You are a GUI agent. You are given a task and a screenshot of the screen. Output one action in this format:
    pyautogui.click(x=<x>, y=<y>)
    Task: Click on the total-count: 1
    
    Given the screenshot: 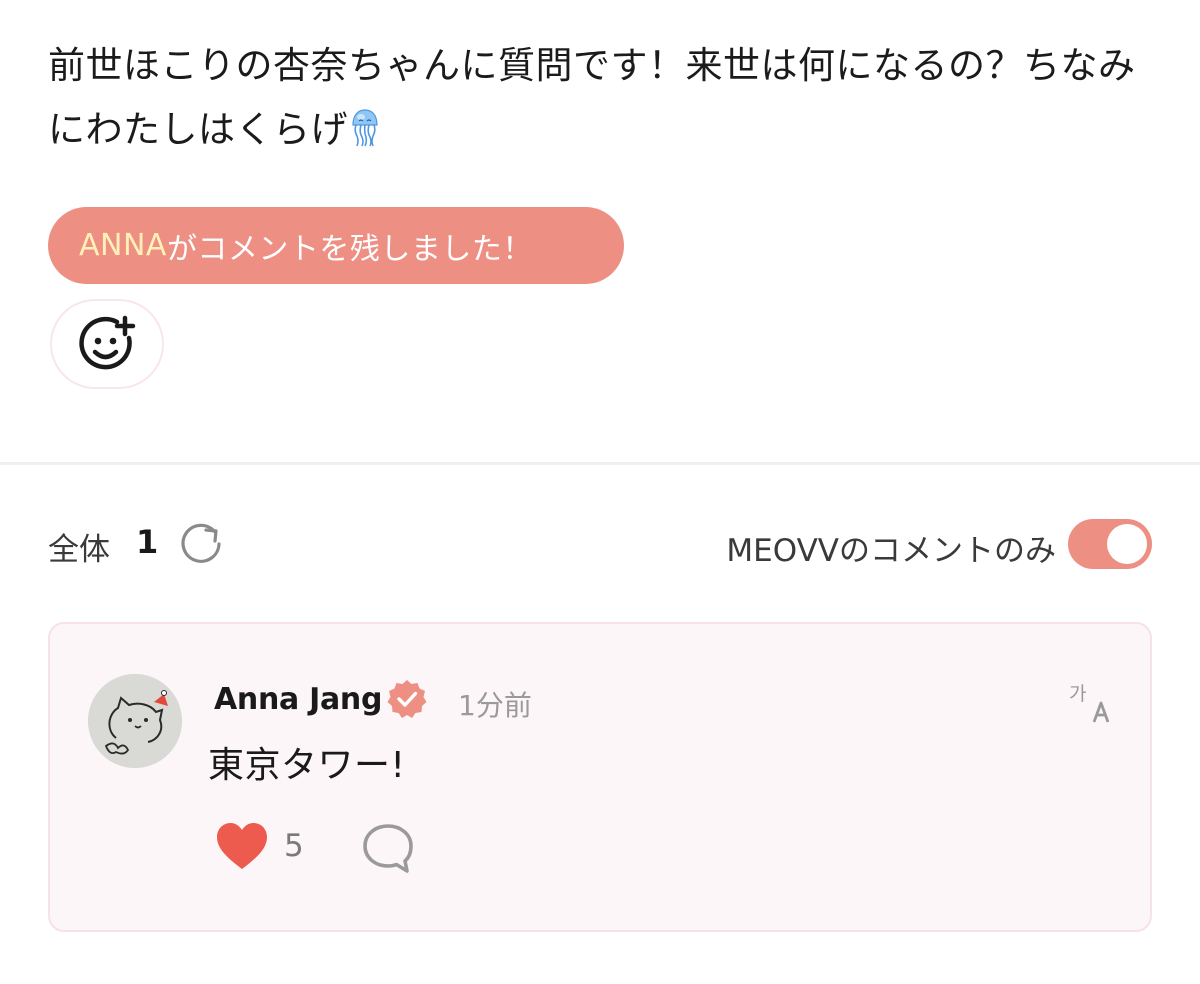 What is the action you would take?
    pyautogui.click(x=147, y=542)
    